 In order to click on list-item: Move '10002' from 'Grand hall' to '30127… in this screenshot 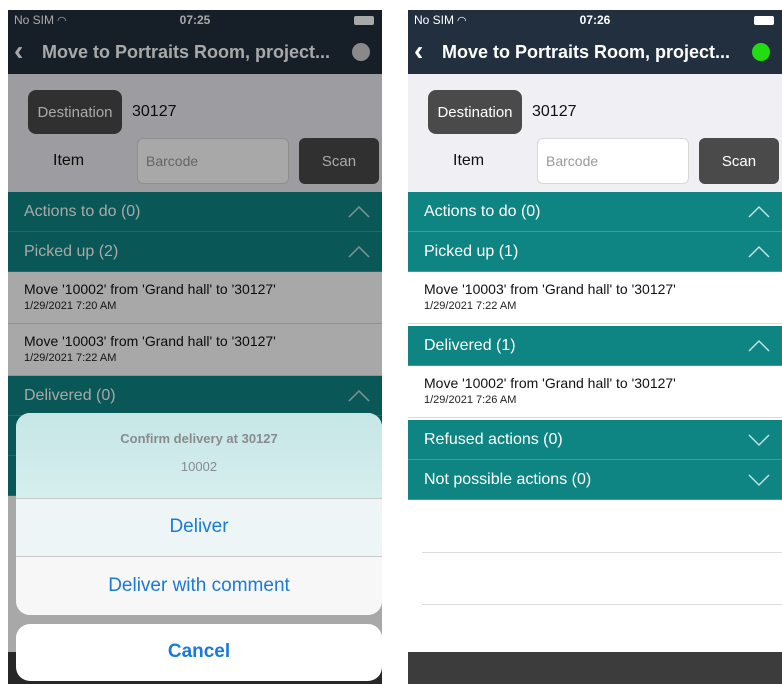, I will do `click(595, 392)`.